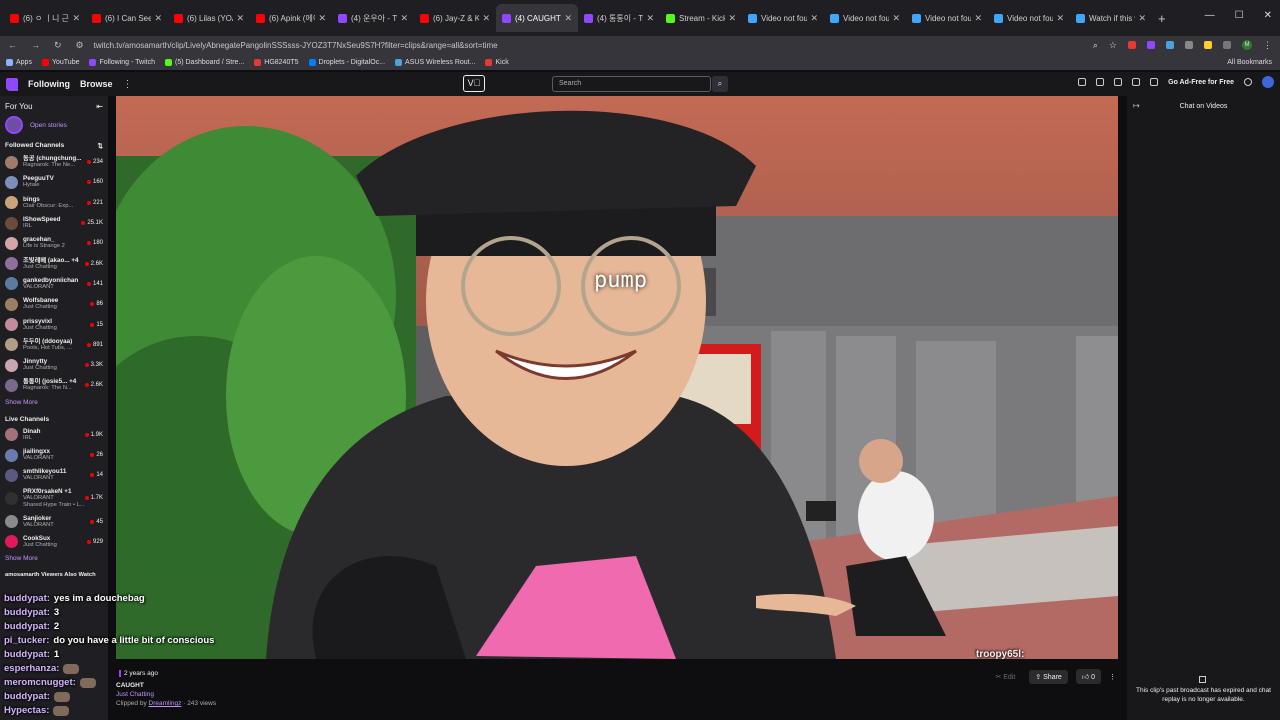  I want to click on search-input: Search, so click(631, 84).